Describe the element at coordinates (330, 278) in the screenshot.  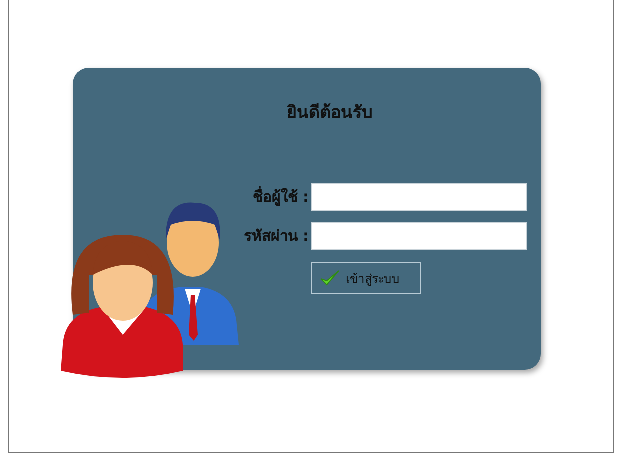
I see `checkmark-icon` at that location.